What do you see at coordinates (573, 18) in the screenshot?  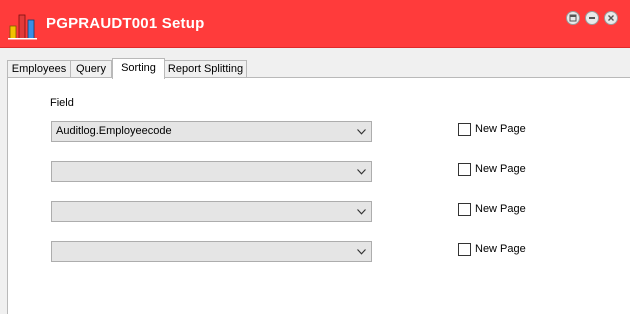 I see `restore-icon` at bounding box center [573, 18].